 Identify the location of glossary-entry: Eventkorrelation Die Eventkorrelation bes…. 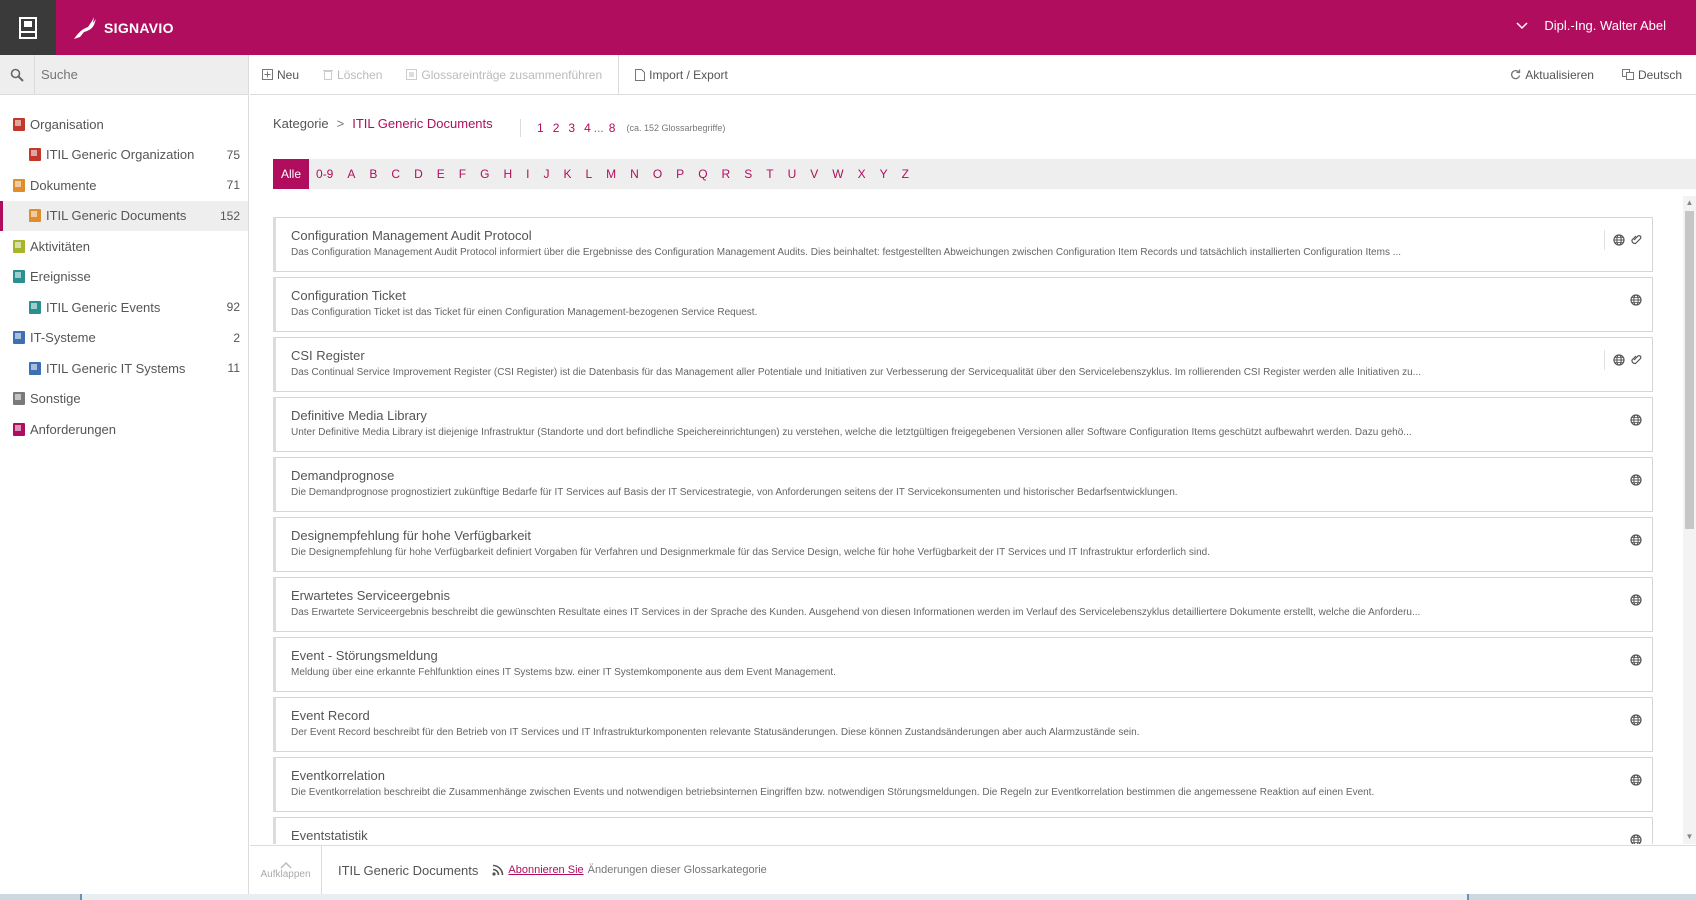
(963, 784).